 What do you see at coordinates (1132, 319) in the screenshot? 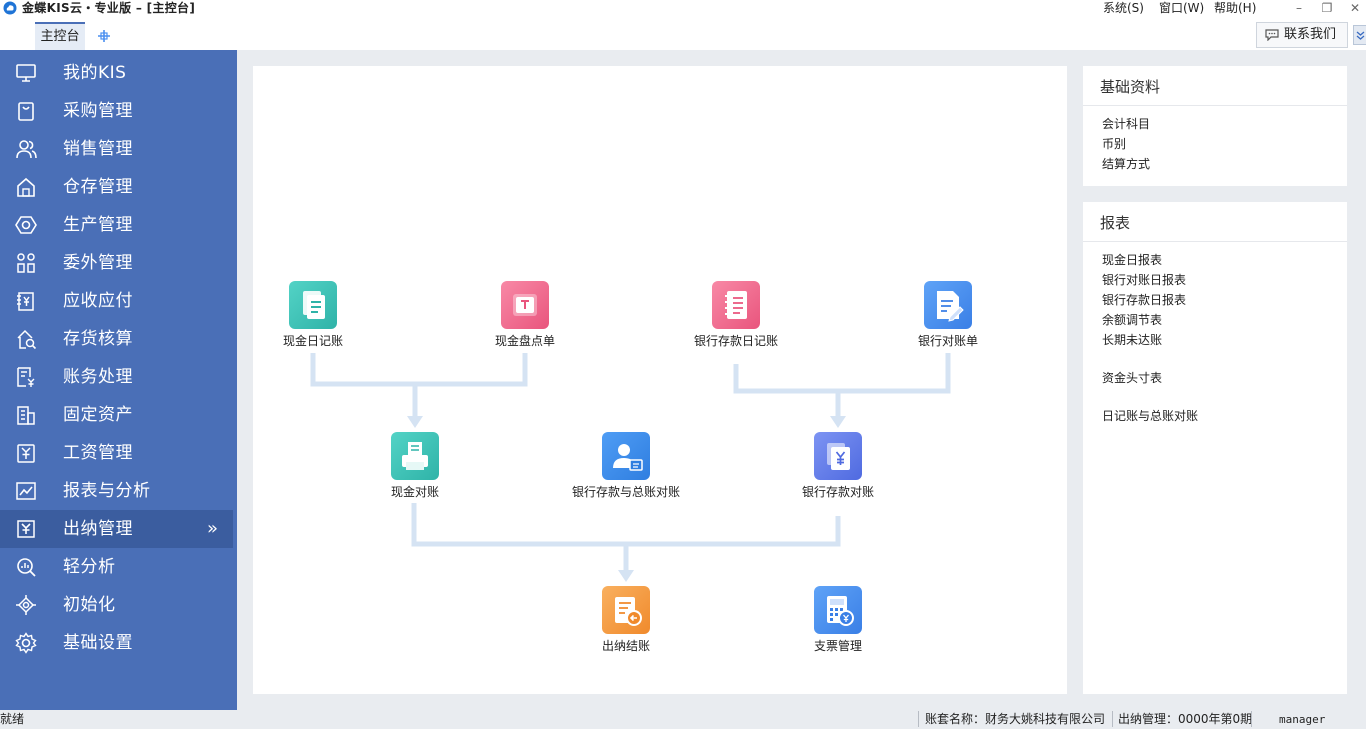
I see `link-balance-adjustment-table: 余额调节表` at bounding box center [1132, 319].